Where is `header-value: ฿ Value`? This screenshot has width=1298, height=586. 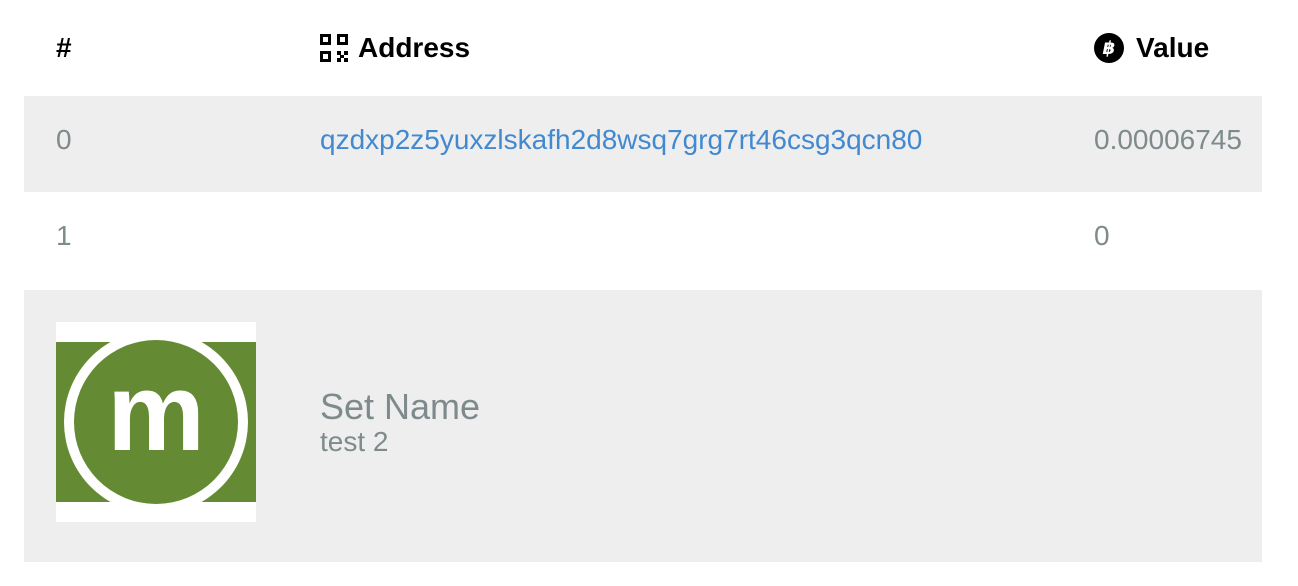
header-value: ฿ Value is located at coordinates (1151, 48).